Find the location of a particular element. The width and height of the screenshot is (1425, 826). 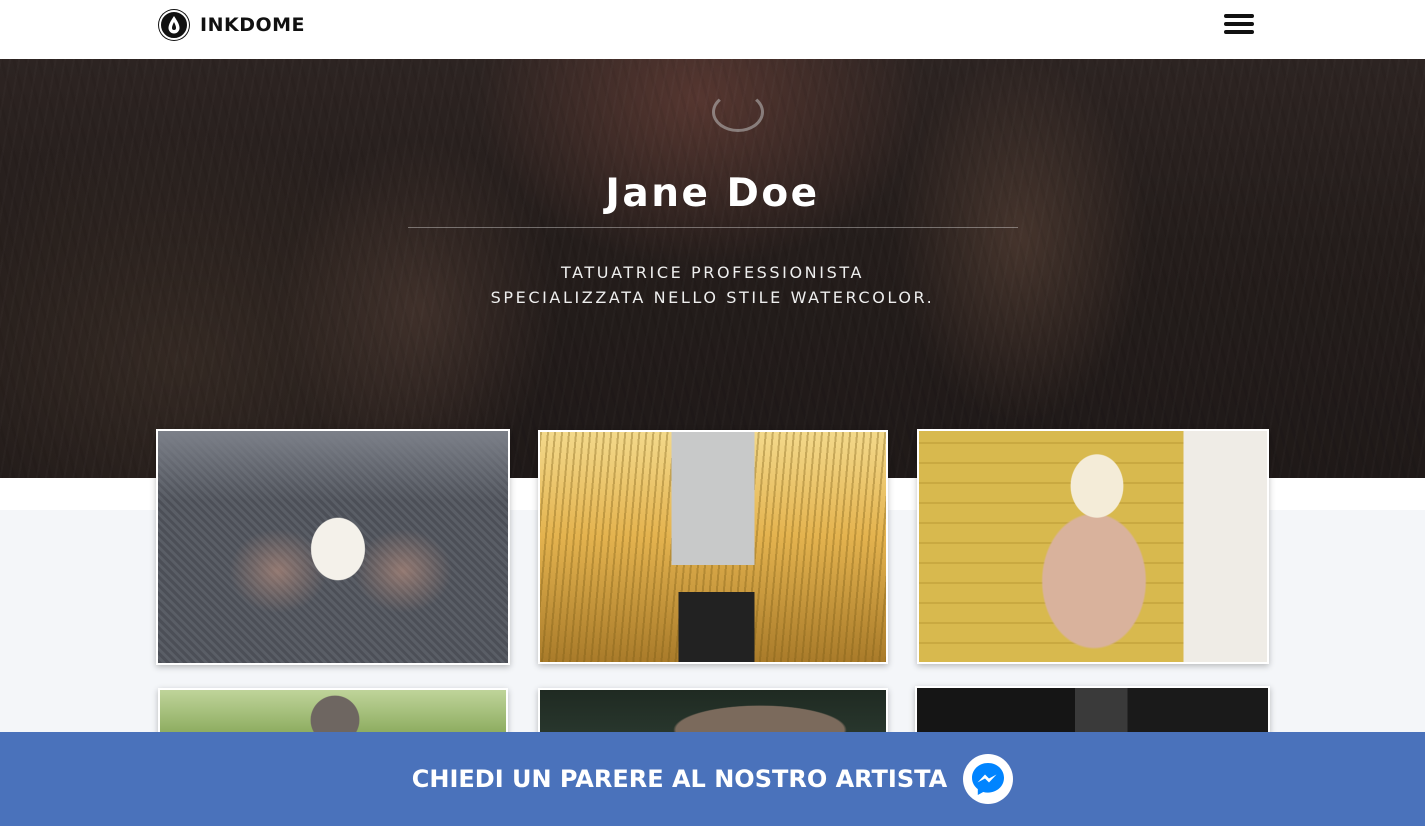

hamburger-menu-icon is located at coordinates (1239, 24).